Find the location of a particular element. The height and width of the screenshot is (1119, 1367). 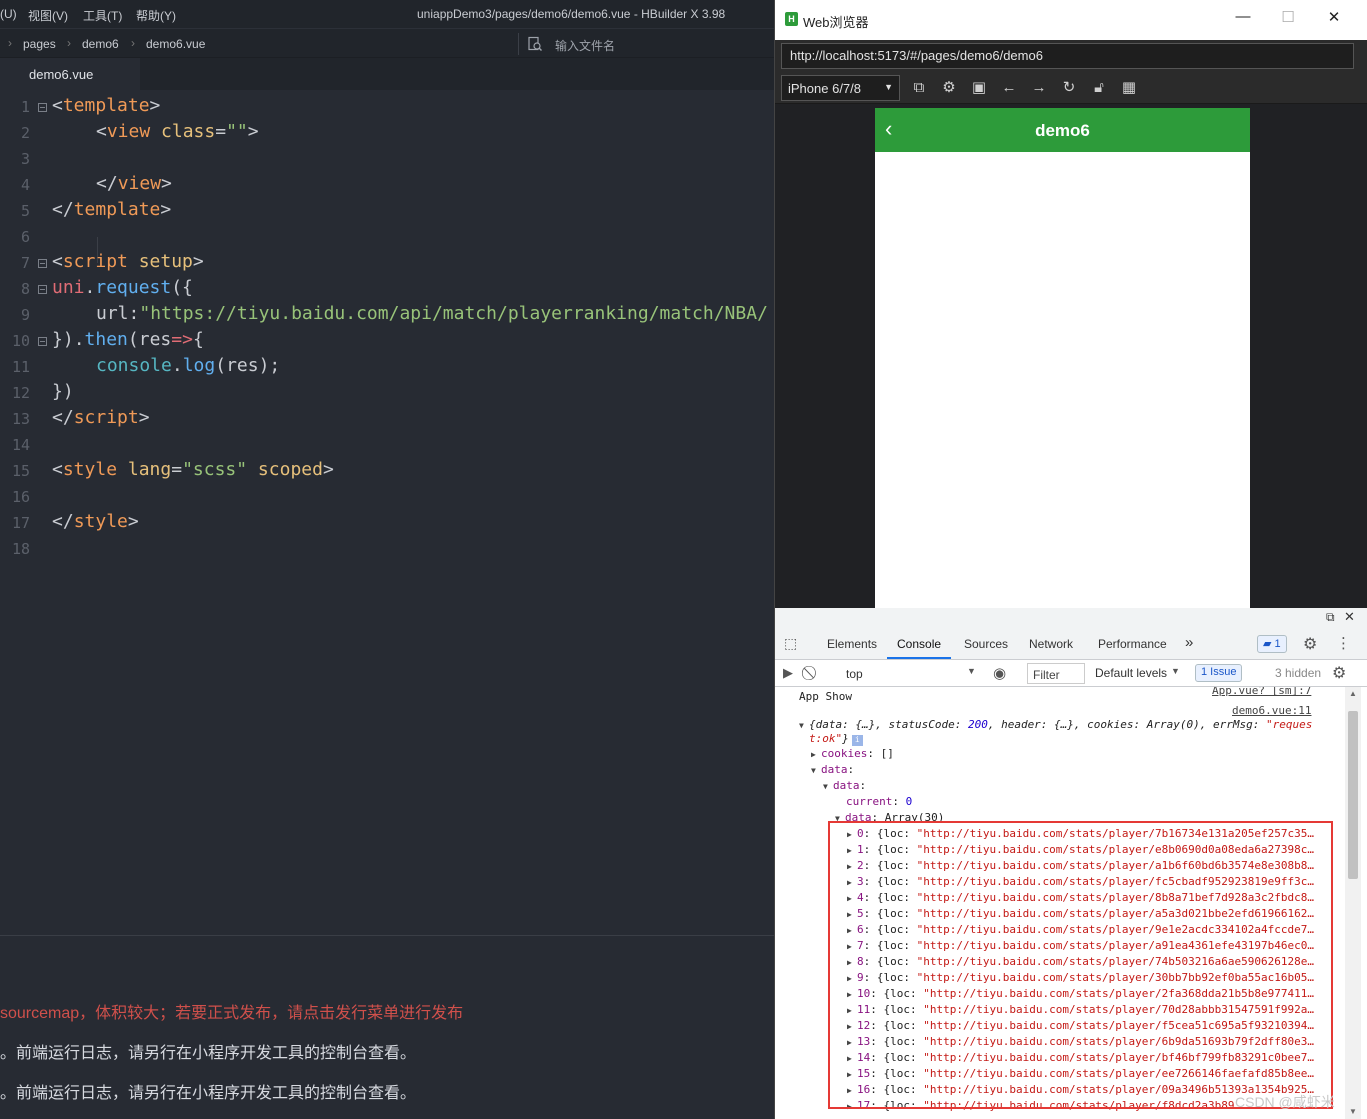

log-source-link: App.vue? [sm]:7 is located at coordinates (1261, 692).